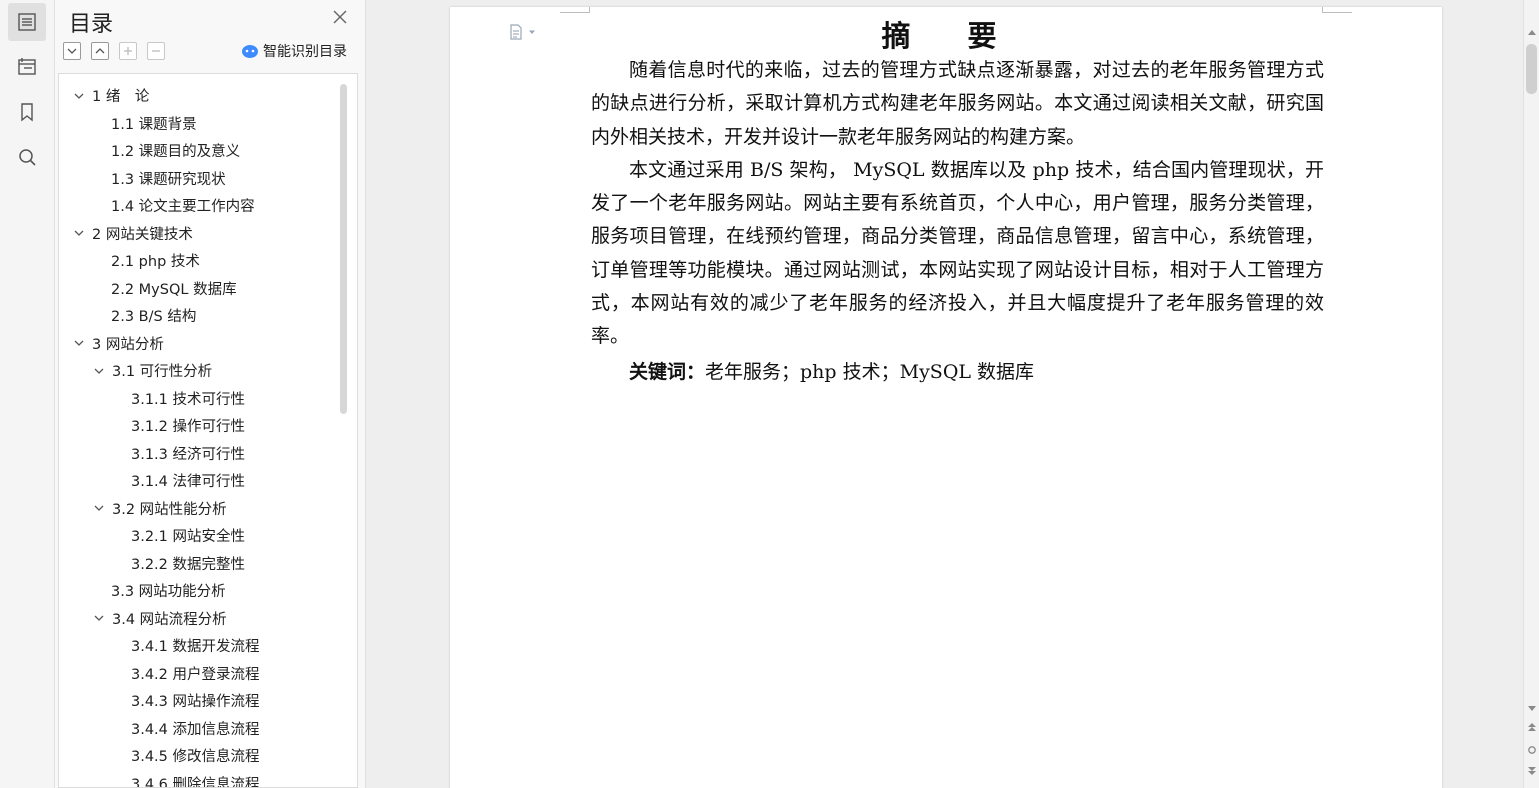 This screenshot has width=1539, height=788. Describe the element at coordinates (183, 207) in the screenshot. I see `toc-item-label: 1.4 论文主要工作内容` at that location.